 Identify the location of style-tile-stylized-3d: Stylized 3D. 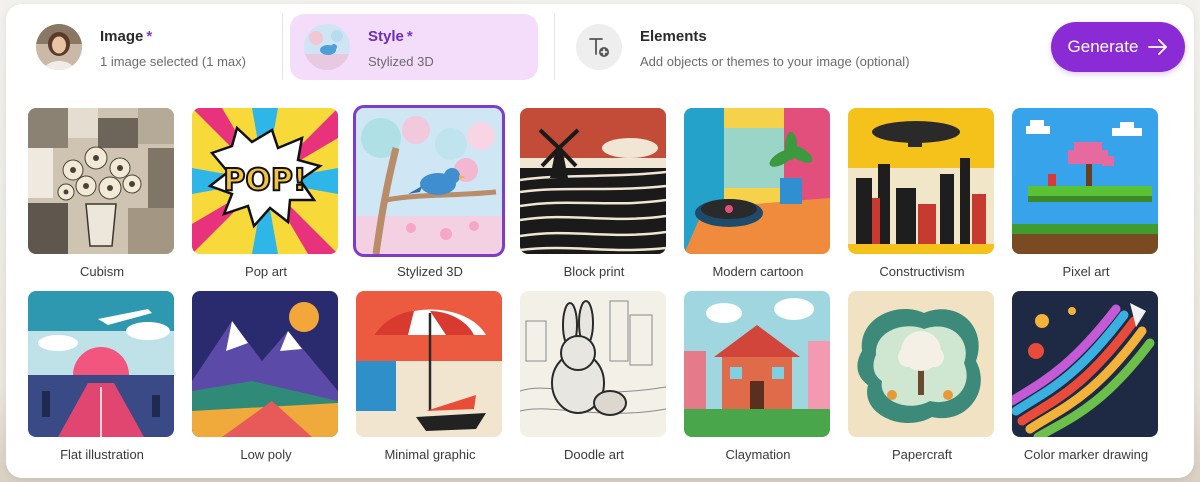
(430, 192).